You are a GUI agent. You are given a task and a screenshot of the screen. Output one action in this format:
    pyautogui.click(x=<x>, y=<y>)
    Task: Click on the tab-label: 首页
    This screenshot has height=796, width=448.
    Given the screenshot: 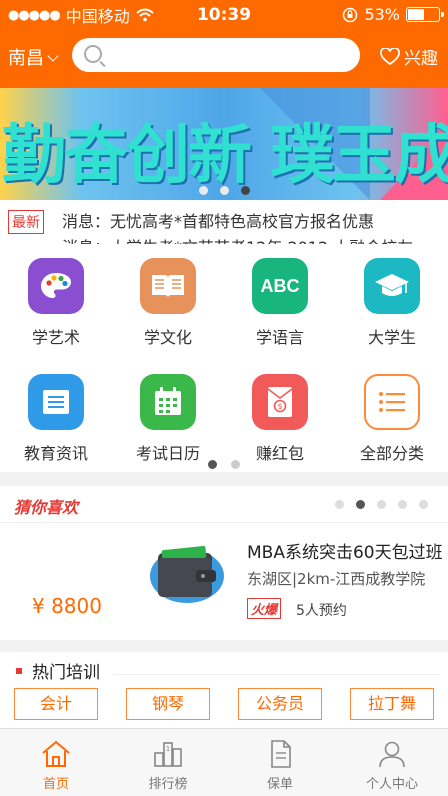 What is the action you would take?
    pyautogui.click(x=55, y=784)
    